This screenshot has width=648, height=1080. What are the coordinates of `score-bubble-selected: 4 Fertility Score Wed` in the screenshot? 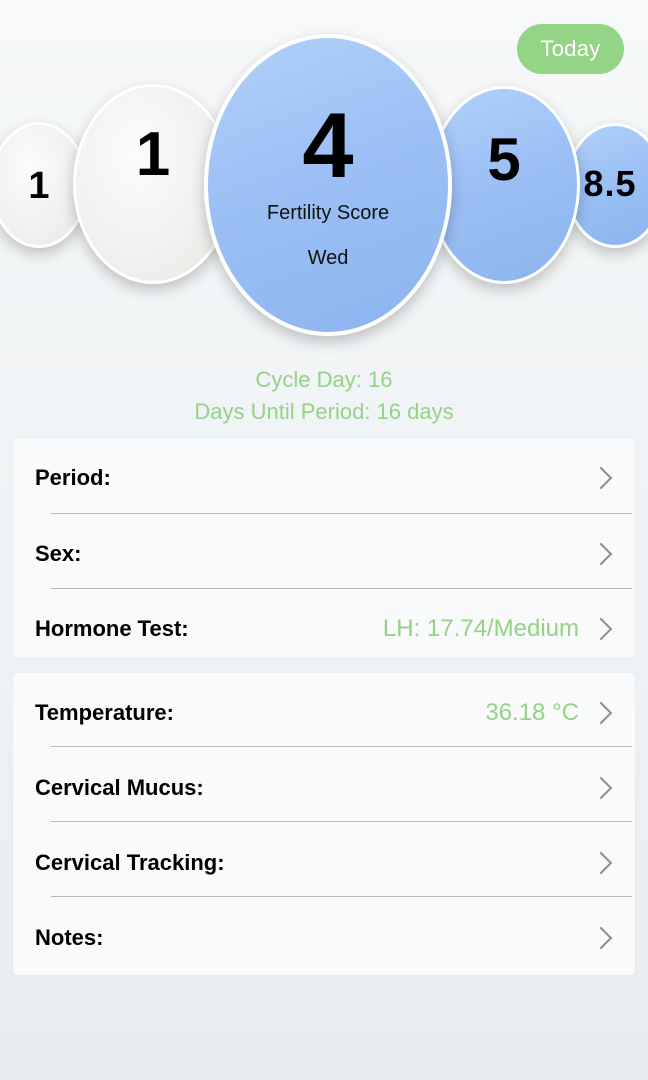 It's located at (328, 185).